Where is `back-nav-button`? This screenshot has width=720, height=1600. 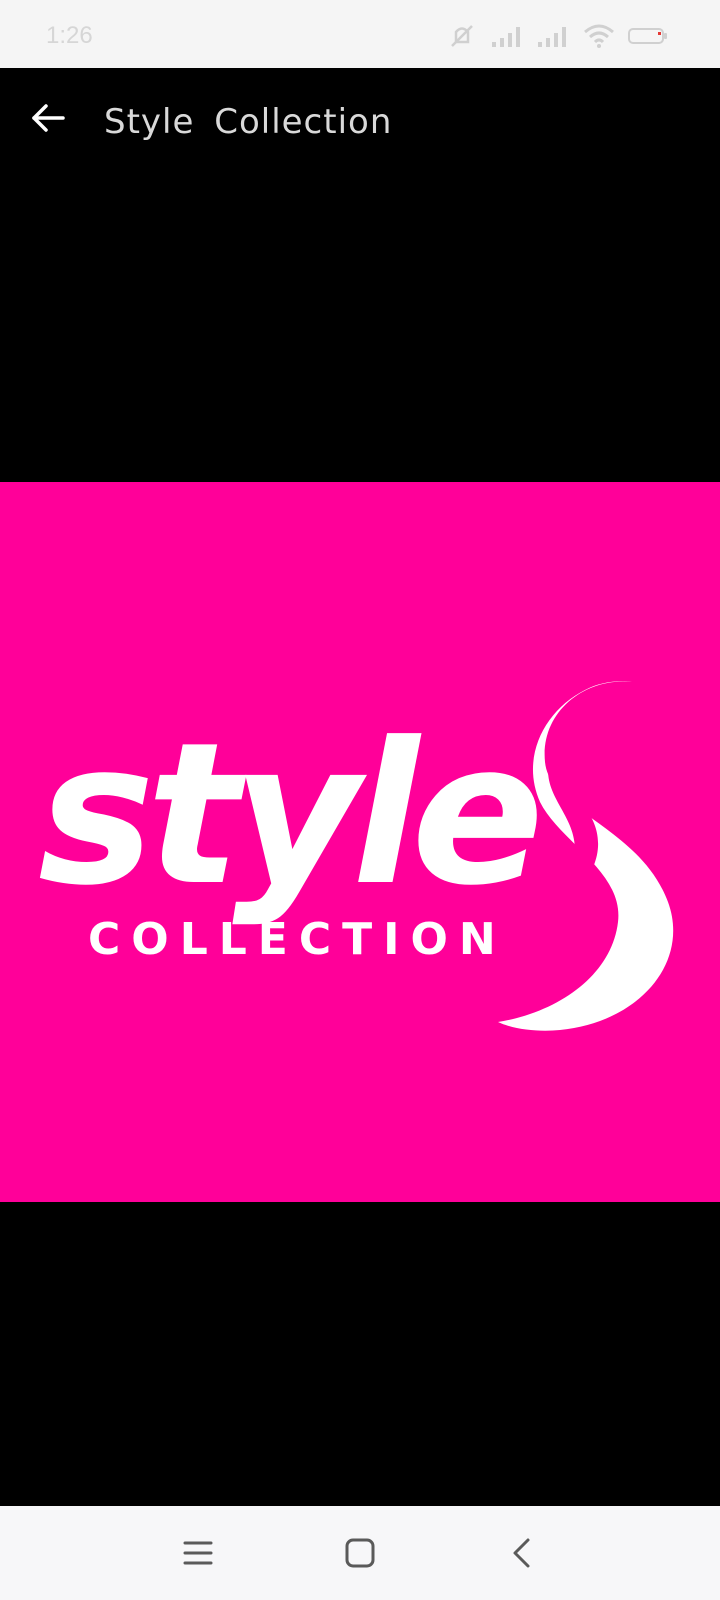
back-nav-button is located at coordinates (522, 1553).